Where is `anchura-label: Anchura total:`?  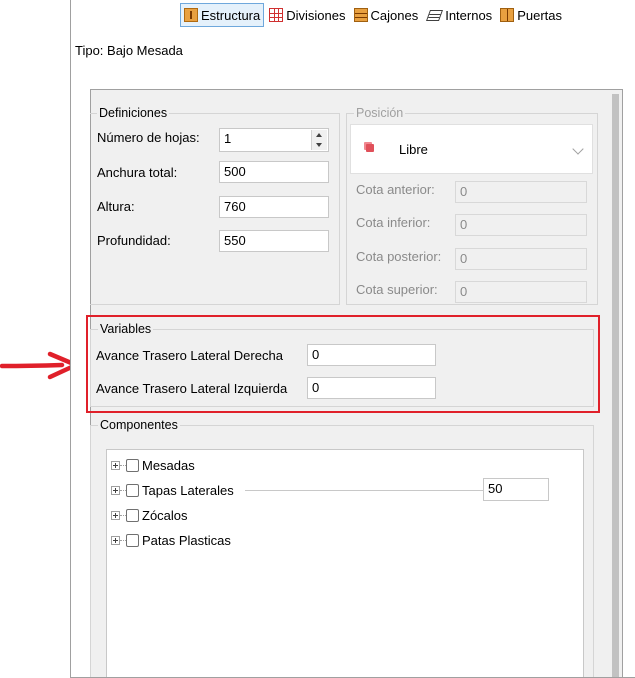
anchura-label: Anchura total: is located at coordinates (137, 172).